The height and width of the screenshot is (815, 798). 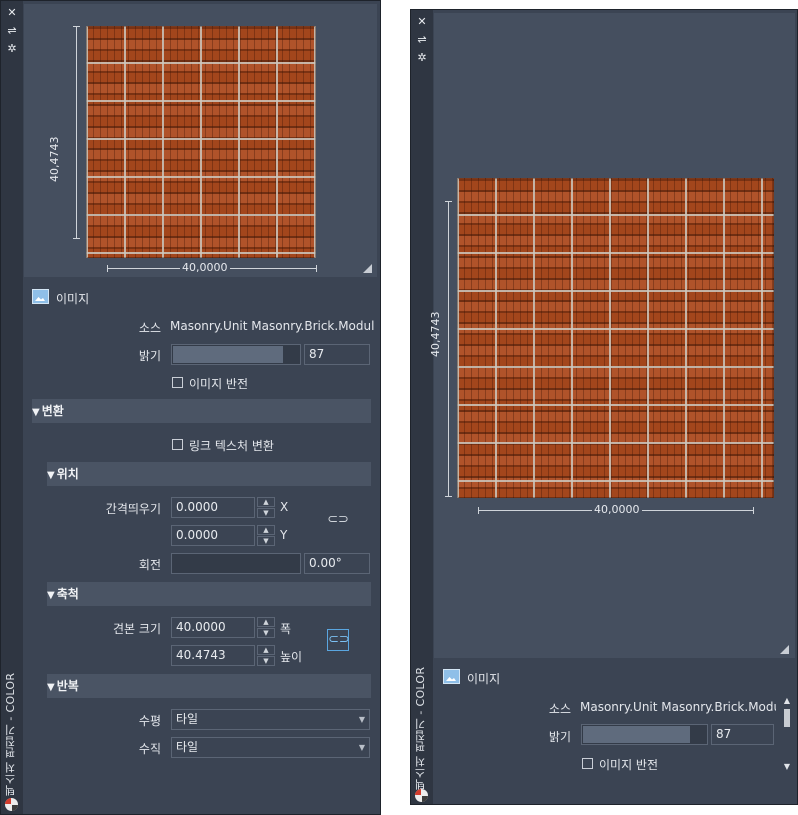 What do you see at coordinates (270, 719) in the screenshot?
I see `horizontal-repeat-select: 타일 ▼` at bounding box center [270, 719].